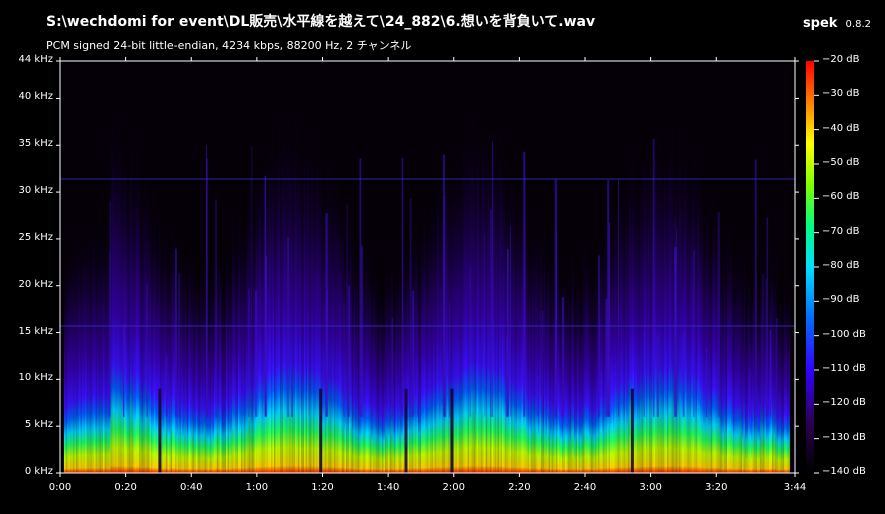  I want to click on db-tick-label: −40 dB, so click(841, 128).